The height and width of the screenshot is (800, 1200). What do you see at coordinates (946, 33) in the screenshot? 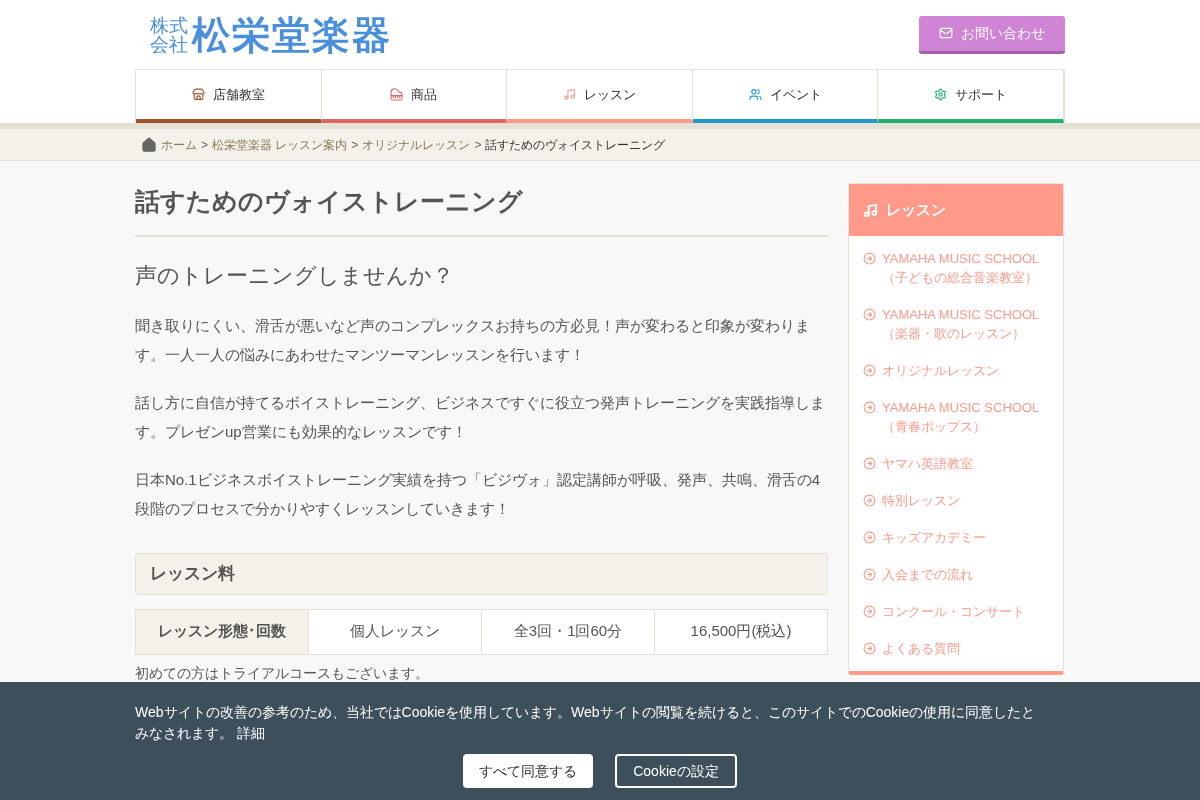
I see `mail-icon` at bounding box center [946, 33].